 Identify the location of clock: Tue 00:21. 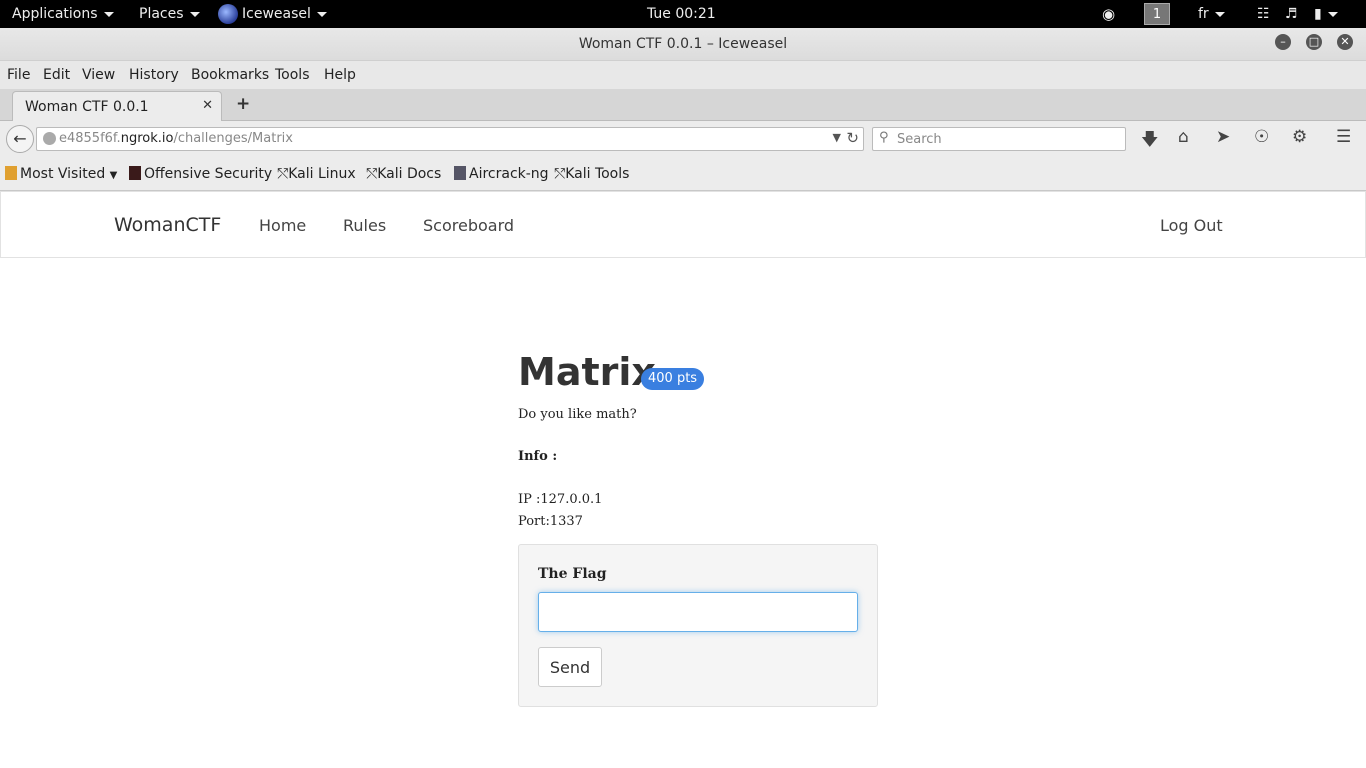
(681, 14).